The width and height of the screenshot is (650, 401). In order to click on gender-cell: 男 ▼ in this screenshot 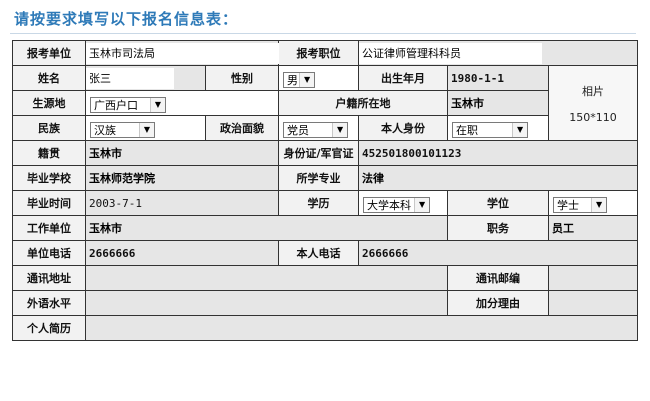, I will do `click(319, 78)`.